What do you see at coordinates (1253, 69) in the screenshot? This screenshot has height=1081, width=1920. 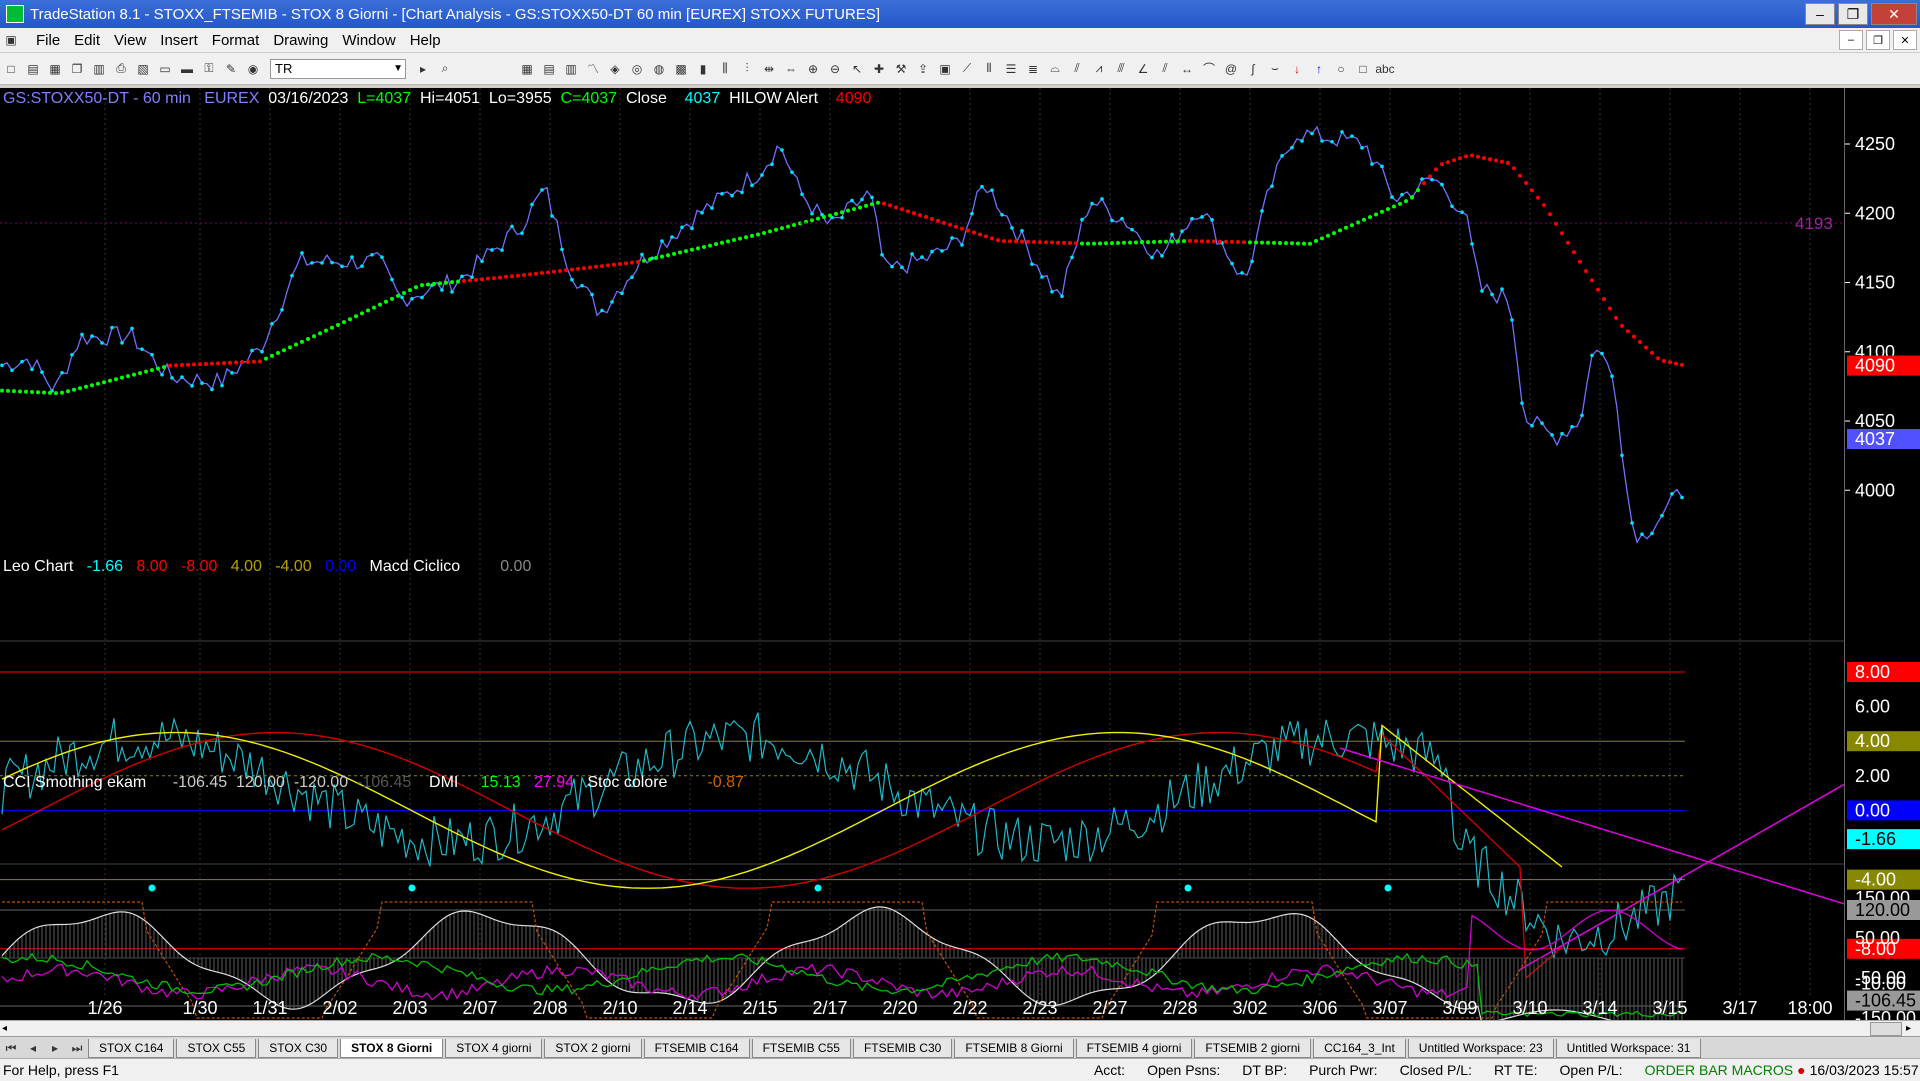 I see `freehand-icon: ∫` at bounding box center [1253, 69].